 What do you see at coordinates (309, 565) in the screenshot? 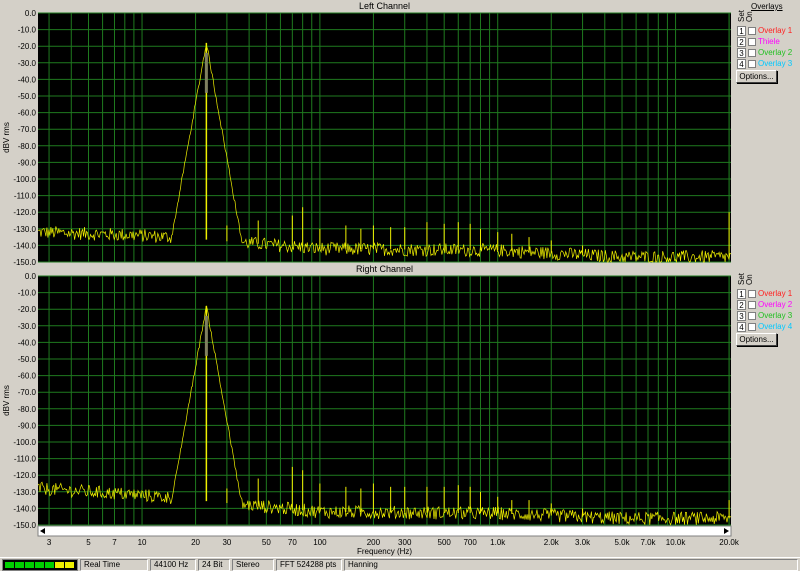
I see `status-fft: FFT 524288 pts` at bounding box center [309, 565].